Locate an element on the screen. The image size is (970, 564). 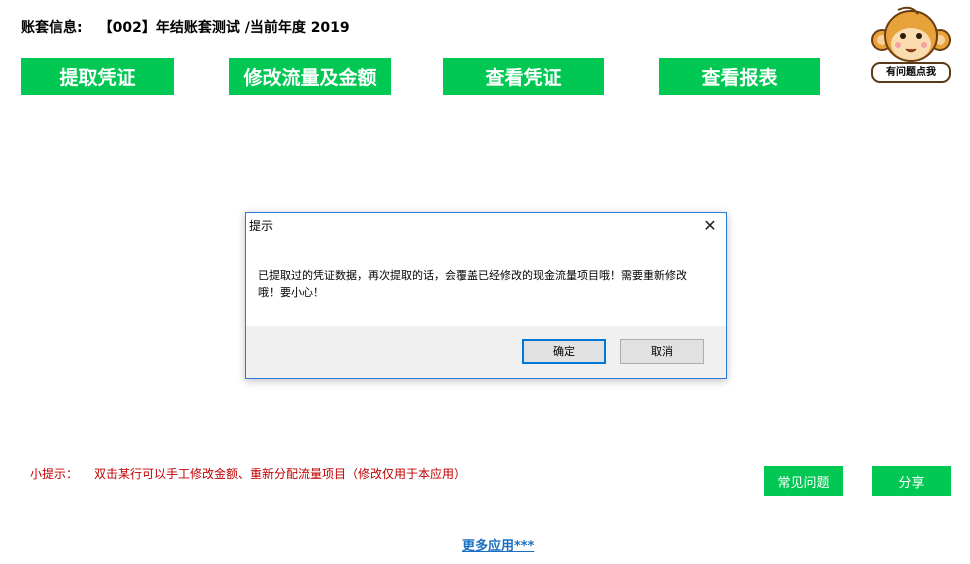
tip-text: 小提示： 双击某行可以手工修改金额、重新分配流量项目（修改仅用于本应用） is located at coordinates (248, 473).